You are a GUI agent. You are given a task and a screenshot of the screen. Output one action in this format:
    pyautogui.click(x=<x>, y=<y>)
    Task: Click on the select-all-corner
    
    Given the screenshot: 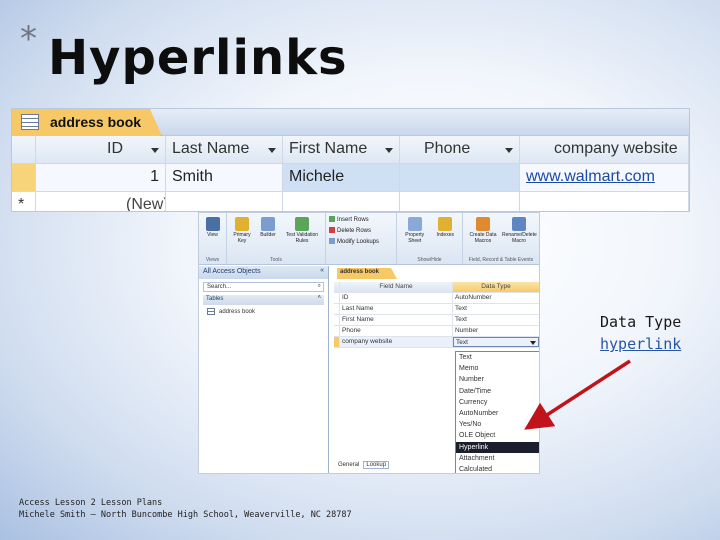 What is the action you would take?
    pyautogui.click(x=24, y=149)
    